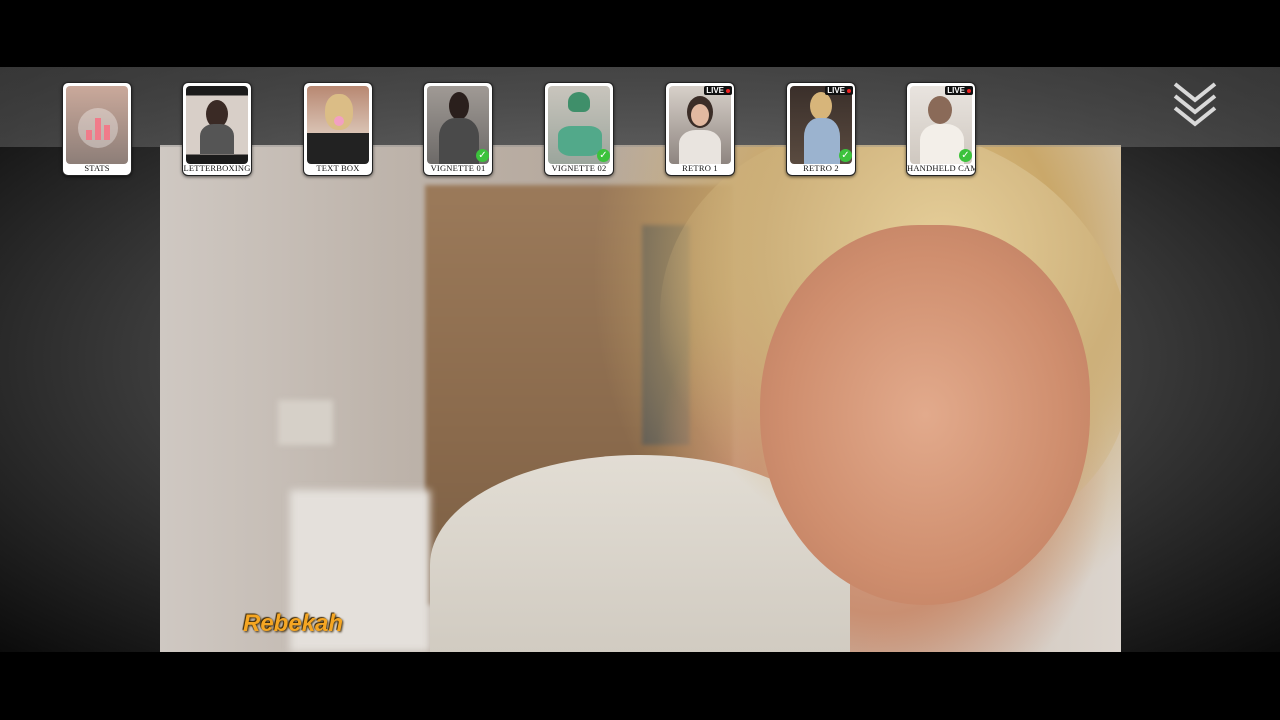  What do you see at coordinates (217, 168) in the screenshot?
I see `menu-item-label: LETTERBOXING` at bounding box center [217, 168].